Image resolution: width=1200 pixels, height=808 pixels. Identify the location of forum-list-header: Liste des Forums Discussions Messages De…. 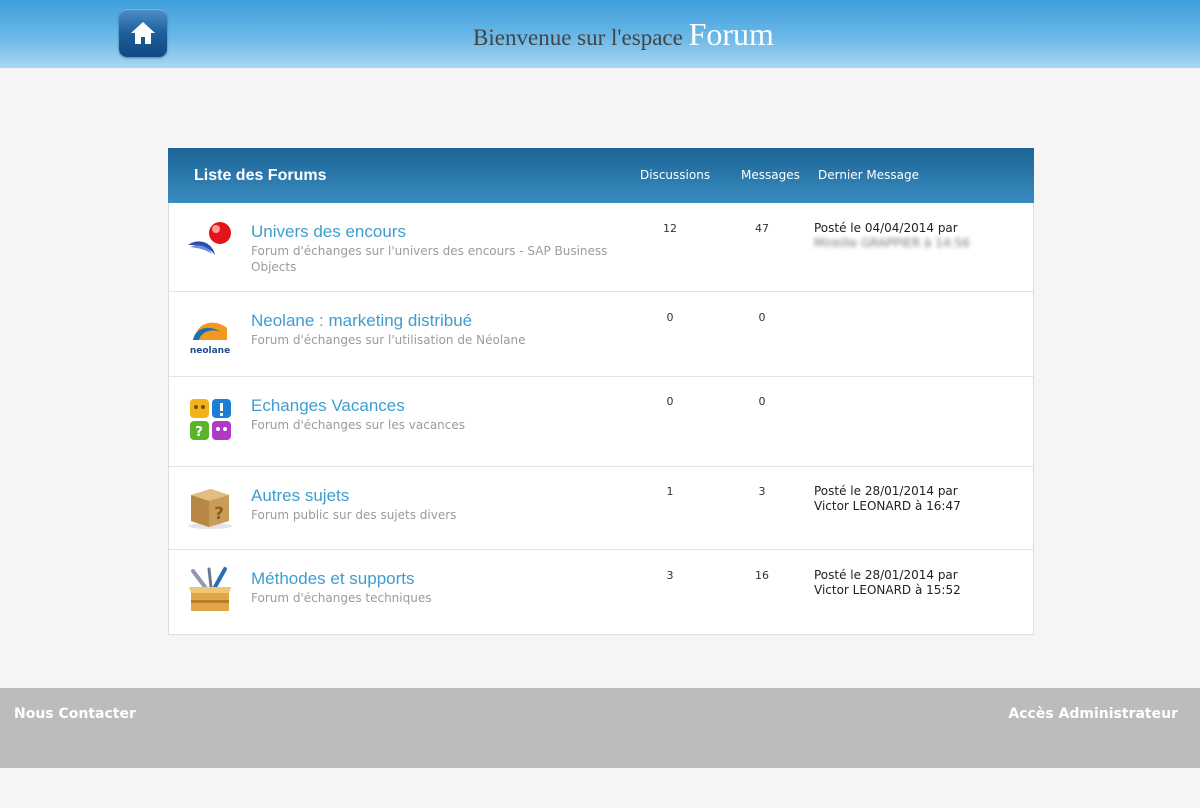
(601, 175).